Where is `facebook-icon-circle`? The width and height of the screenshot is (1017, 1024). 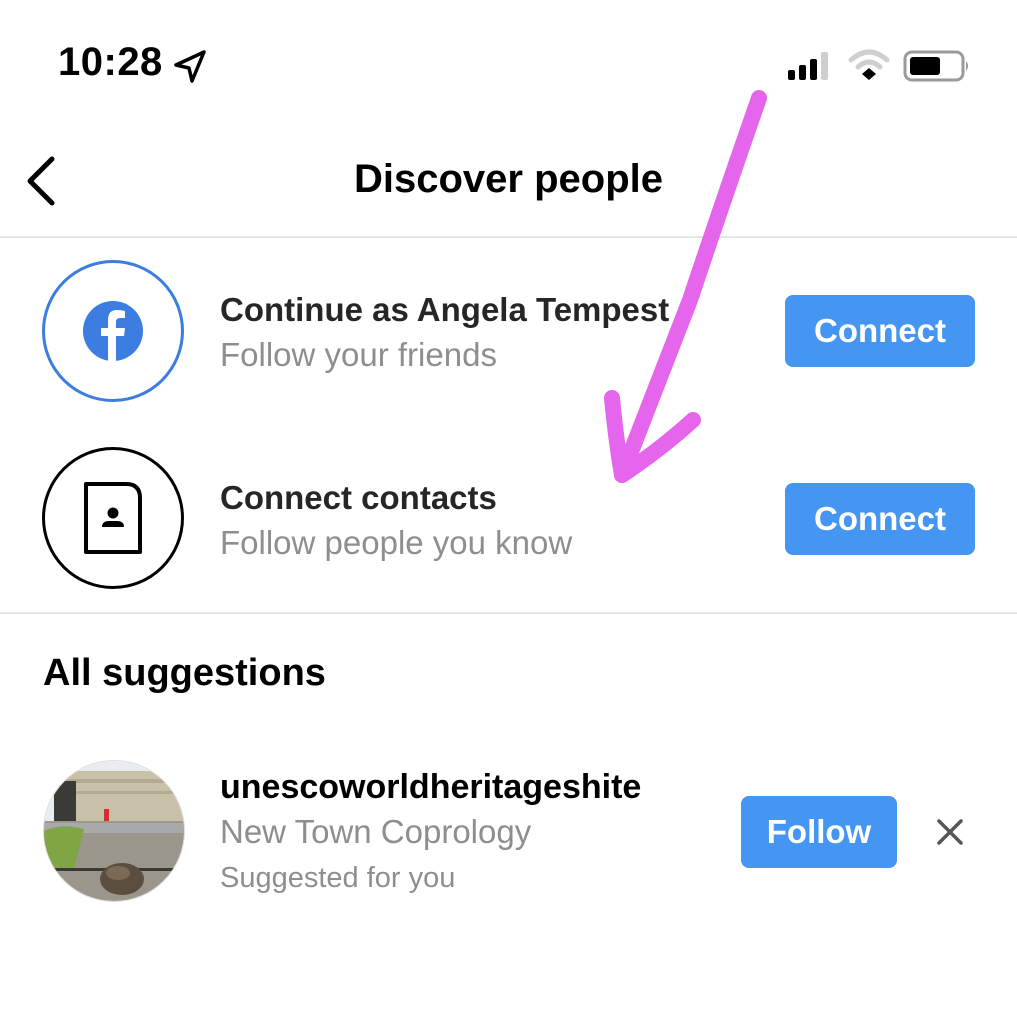
facebook-icon-circle is located at coordinates (113, 331).